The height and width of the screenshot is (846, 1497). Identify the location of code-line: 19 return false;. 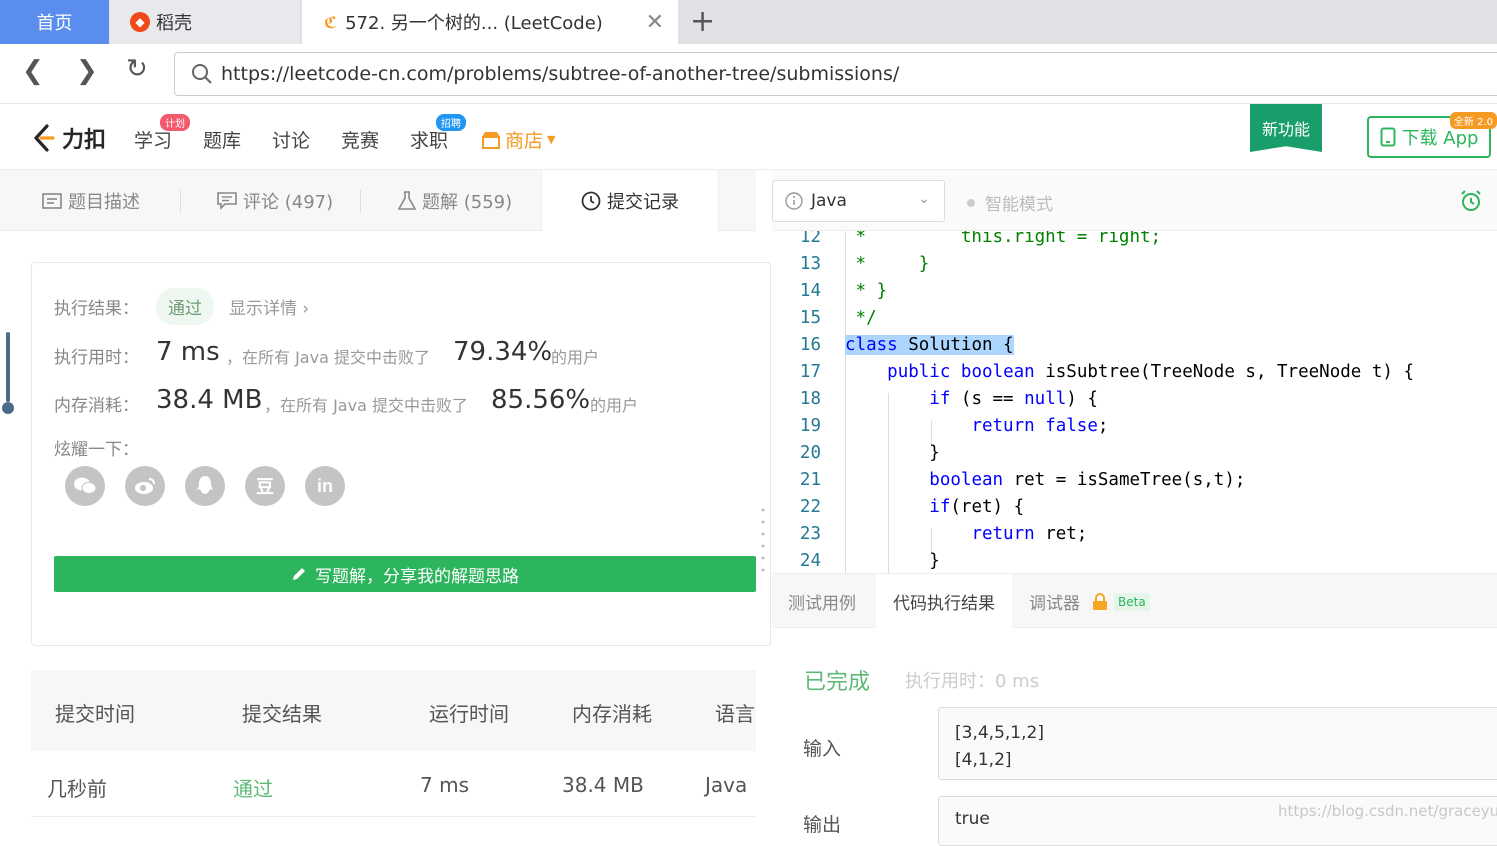
(1134, 429).